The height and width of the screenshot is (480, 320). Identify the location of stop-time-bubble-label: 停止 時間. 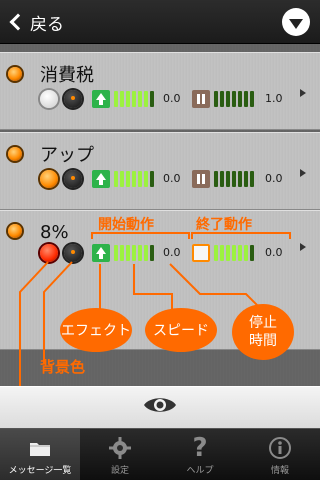
(263, 332).